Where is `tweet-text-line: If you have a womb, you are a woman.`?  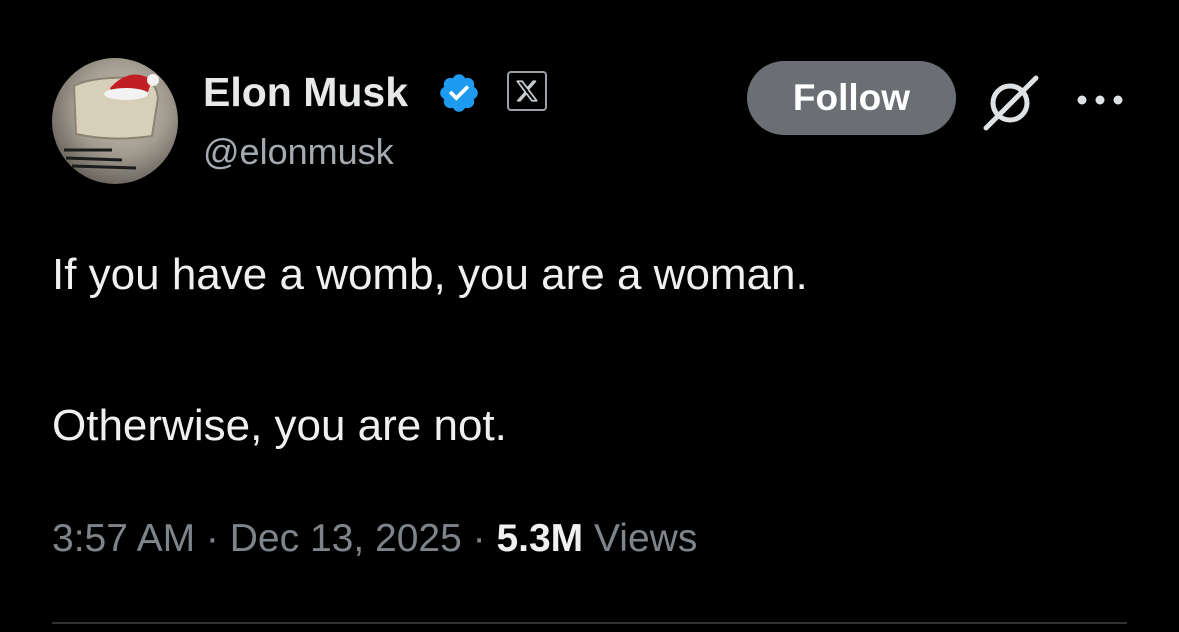 tweet-text-line: If you have a womb, you are a woman. is located at coordinates (430, 274).